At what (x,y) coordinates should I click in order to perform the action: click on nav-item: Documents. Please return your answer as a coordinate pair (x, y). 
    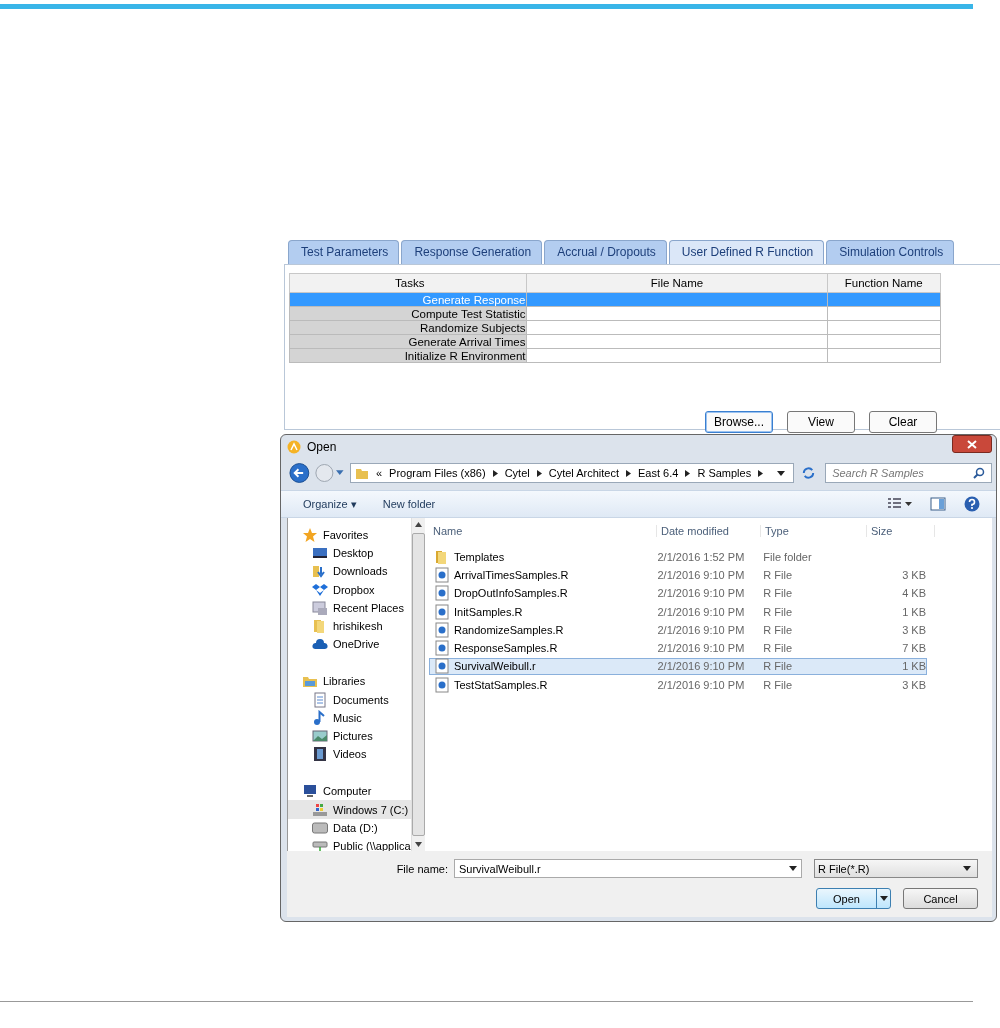
    Looking at the image, I should click on (349, 699).